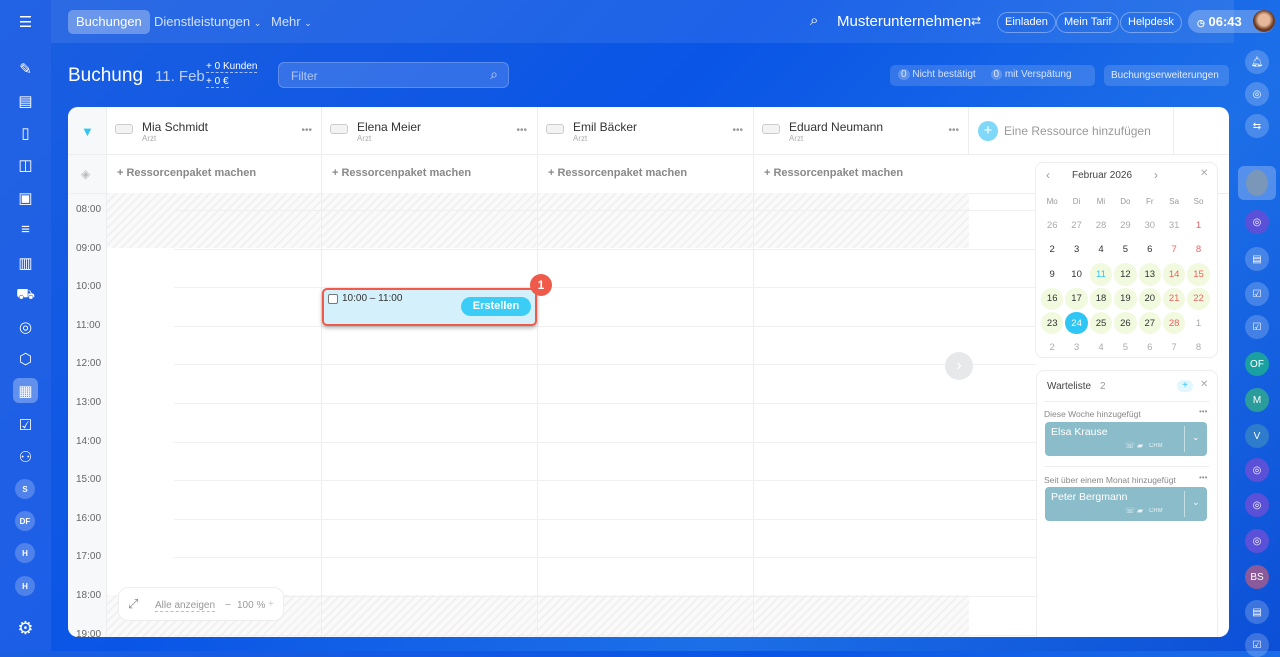 The image size is (1280, 657). Describe the element at coordinates (109, 22) in the screenshot. I see `tab-buchungen: Buchungen` at that location.